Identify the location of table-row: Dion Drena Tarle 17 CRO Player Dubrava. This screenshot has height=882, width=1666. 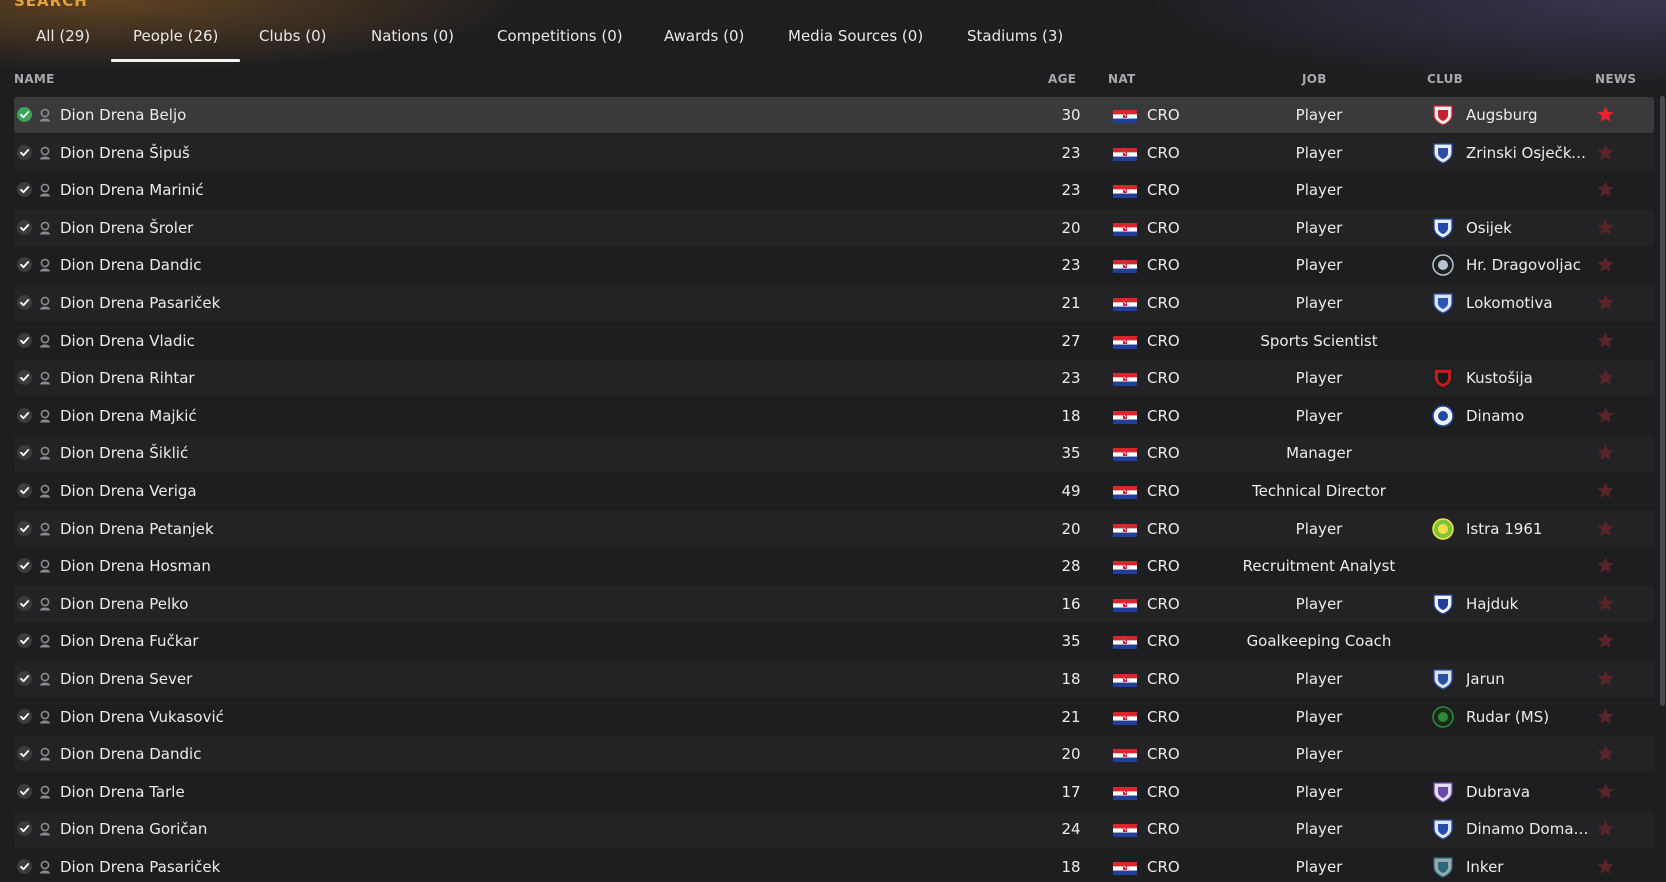
(834, 792).